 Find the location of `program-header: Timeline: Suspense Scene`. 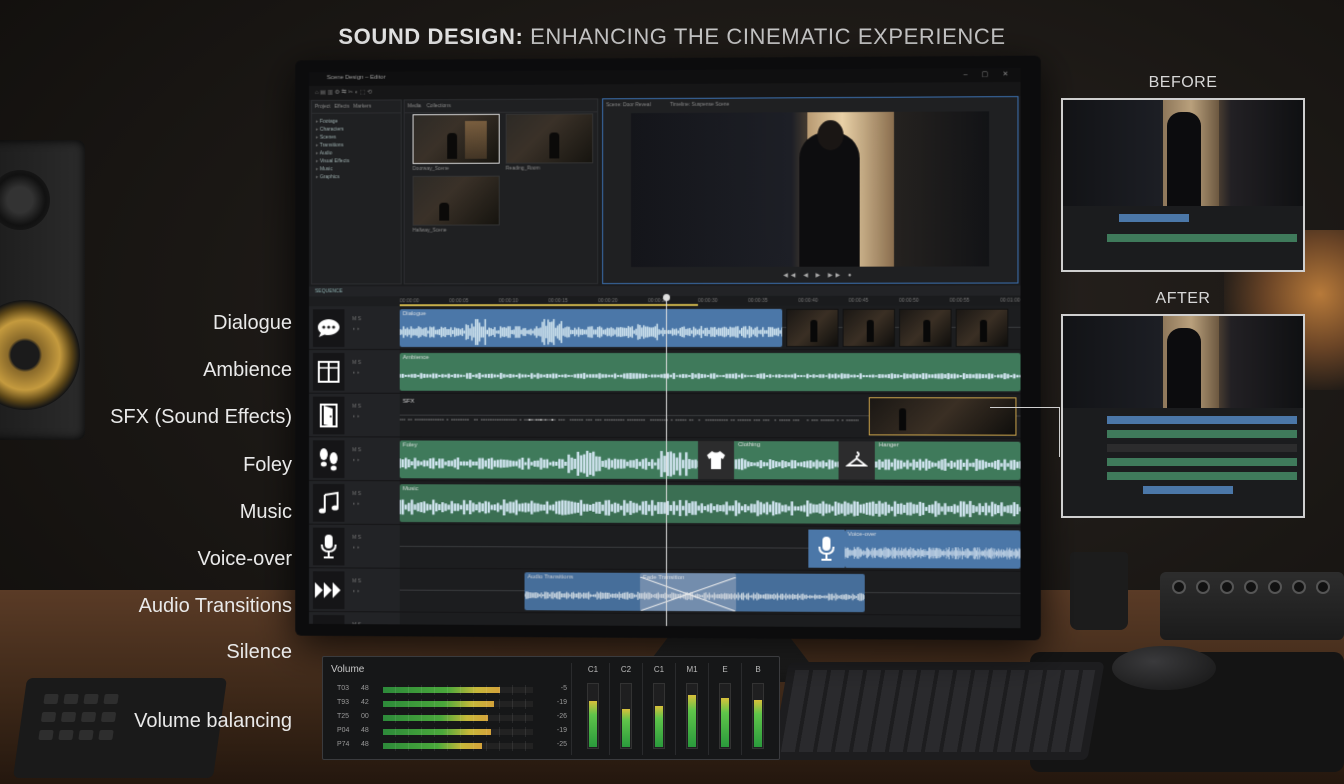

program-header: Timeline: Suspense Scene is located at coordinates (700, 104).